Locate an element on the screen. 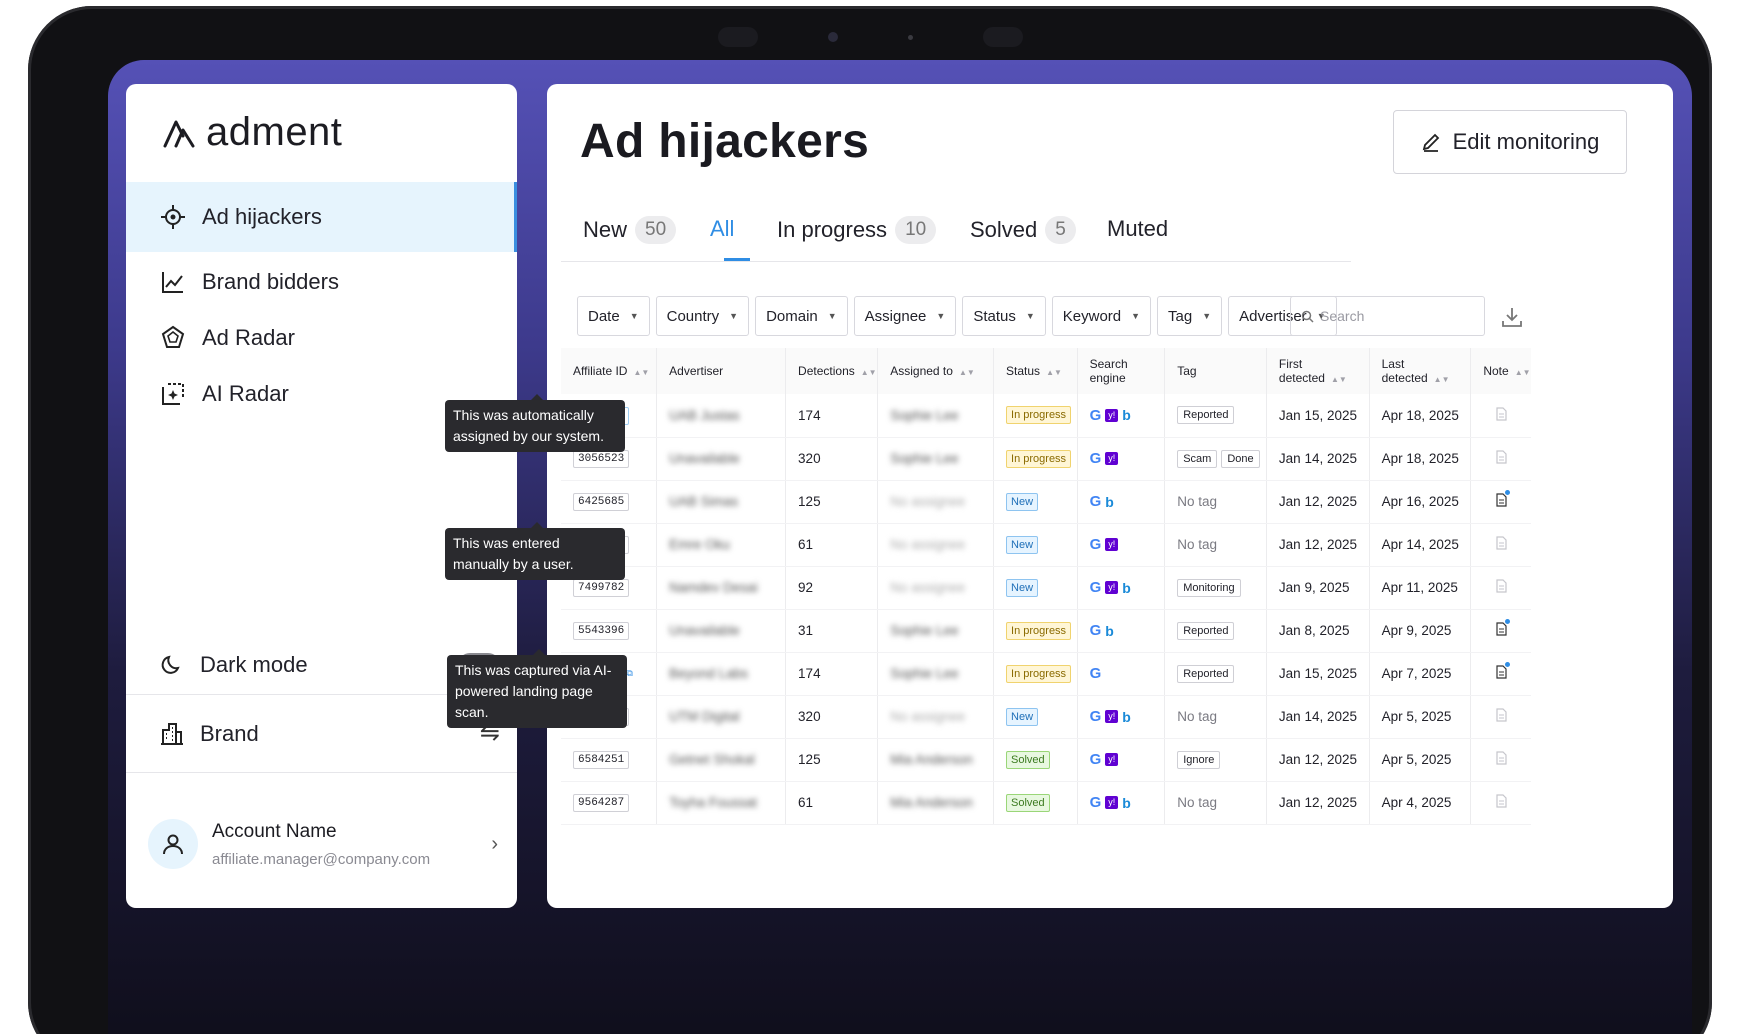  affiliate-id-chip: 3056523 is located at coordinates (601, 459).